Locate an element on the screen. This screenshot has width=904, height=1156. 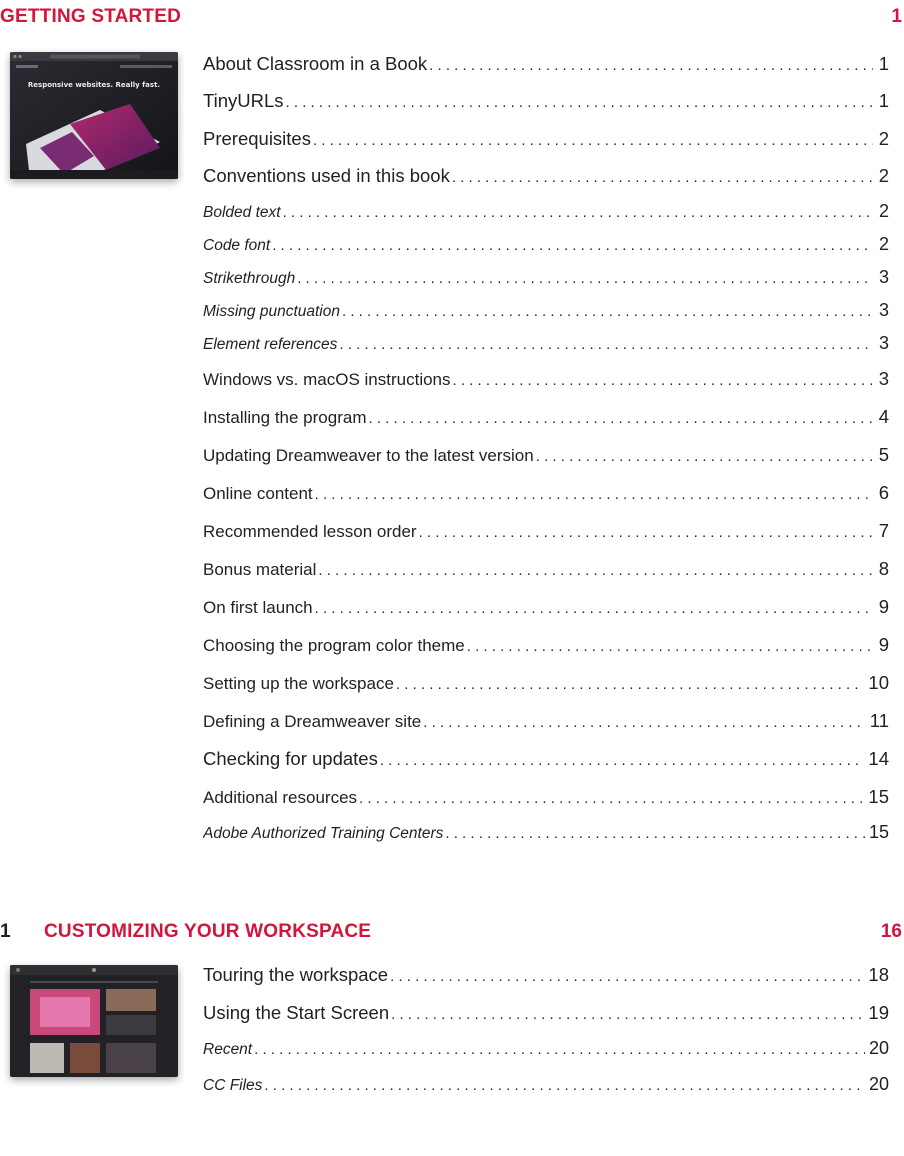
toc-subentry: Missing punctuation 3 is located at coordinates (546, 316).